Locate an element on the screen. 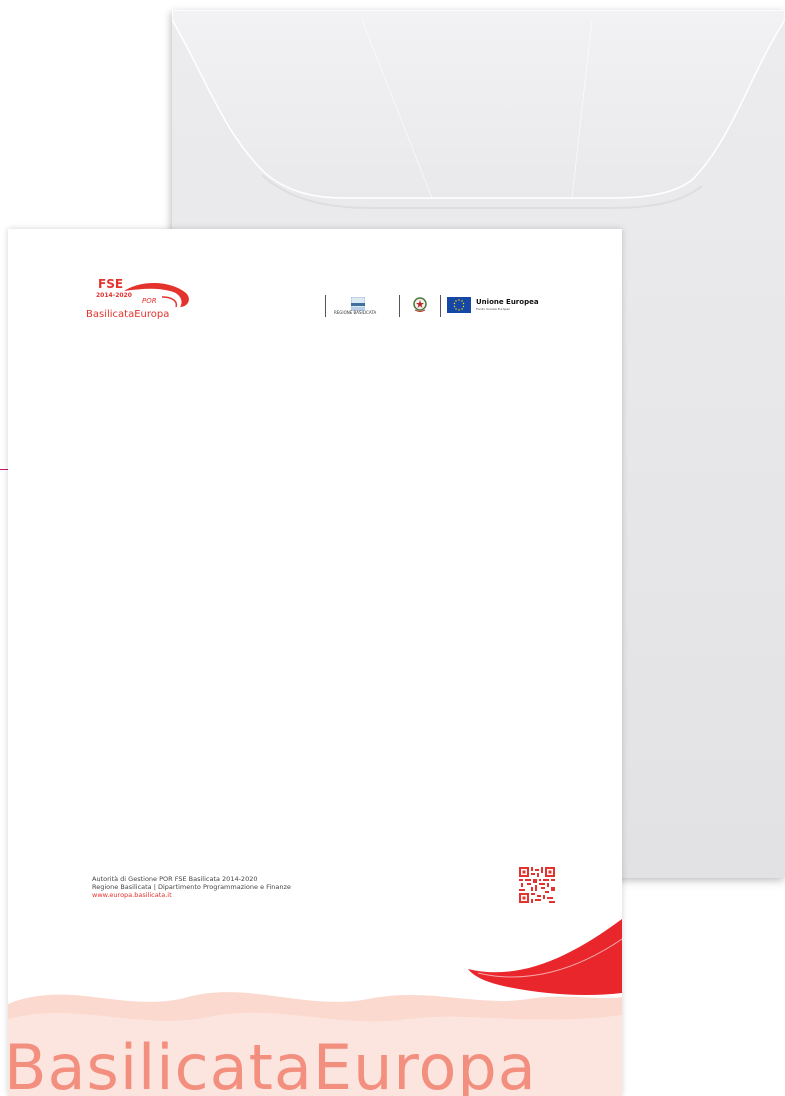  logo-brand-name: BasilicataEuropa is located at coordinates (128, 314).